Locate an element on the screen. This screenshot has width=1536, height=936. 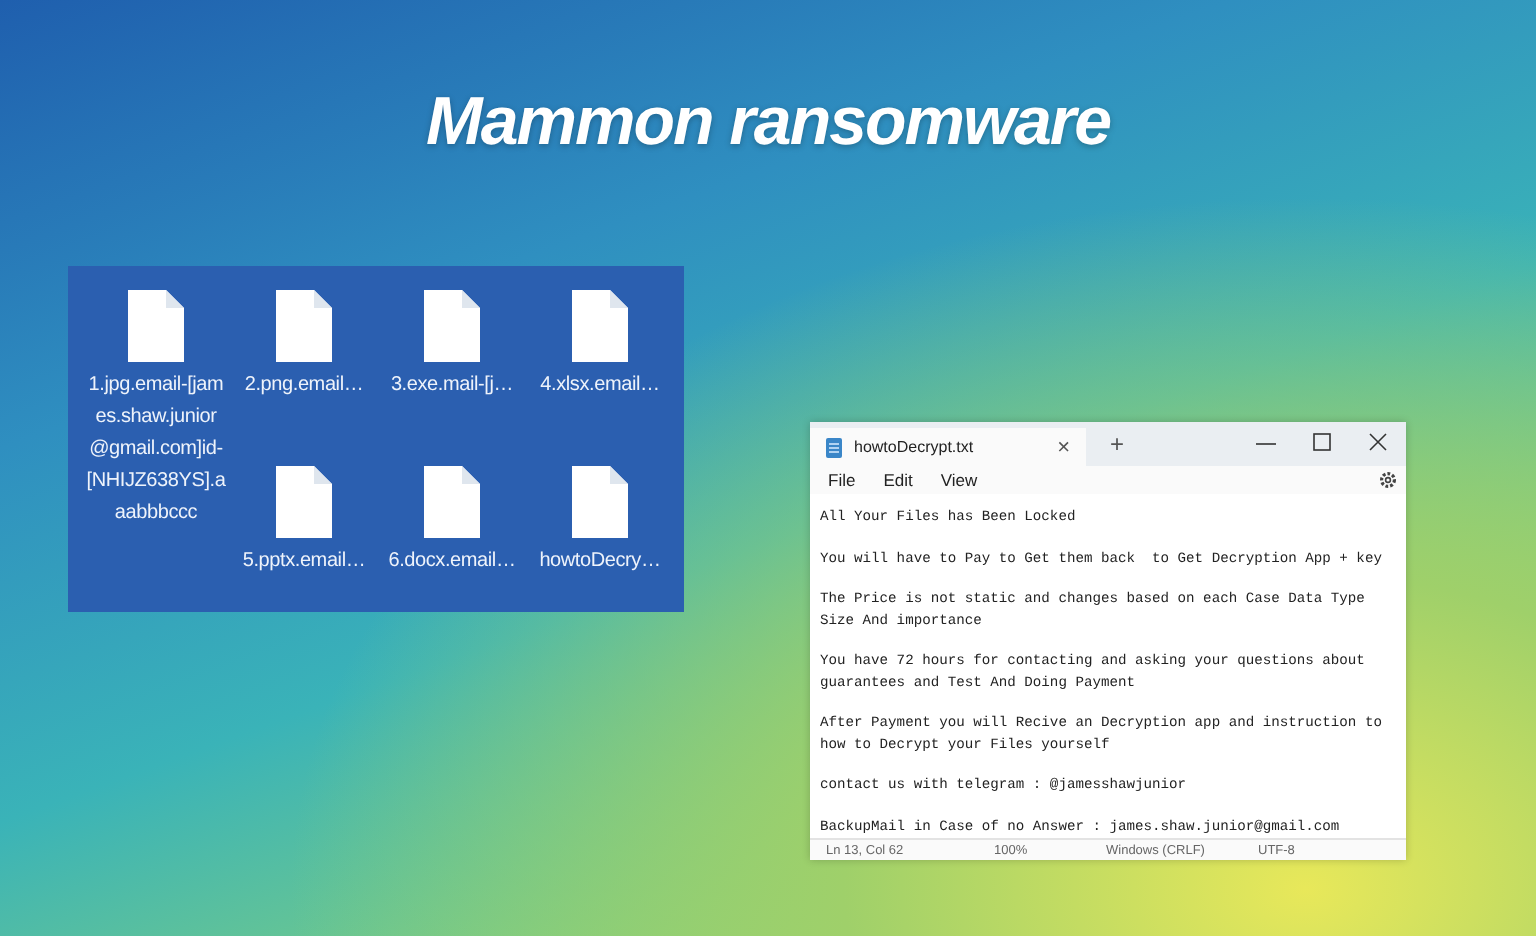
document-tab: howtoDecrypt.txt × is located at coordinates (948, 447).